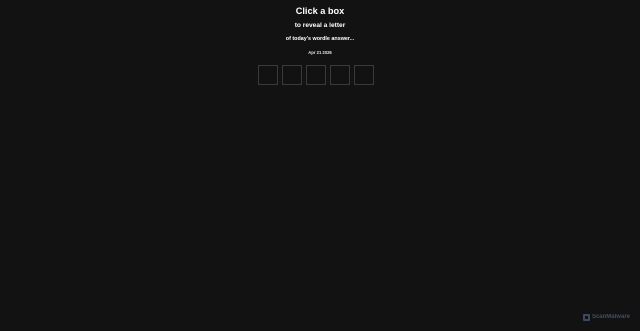 The width and height of the screenshot is (640, 331). I want to click on date-label: Apr 21 2026, so click(320, 52).